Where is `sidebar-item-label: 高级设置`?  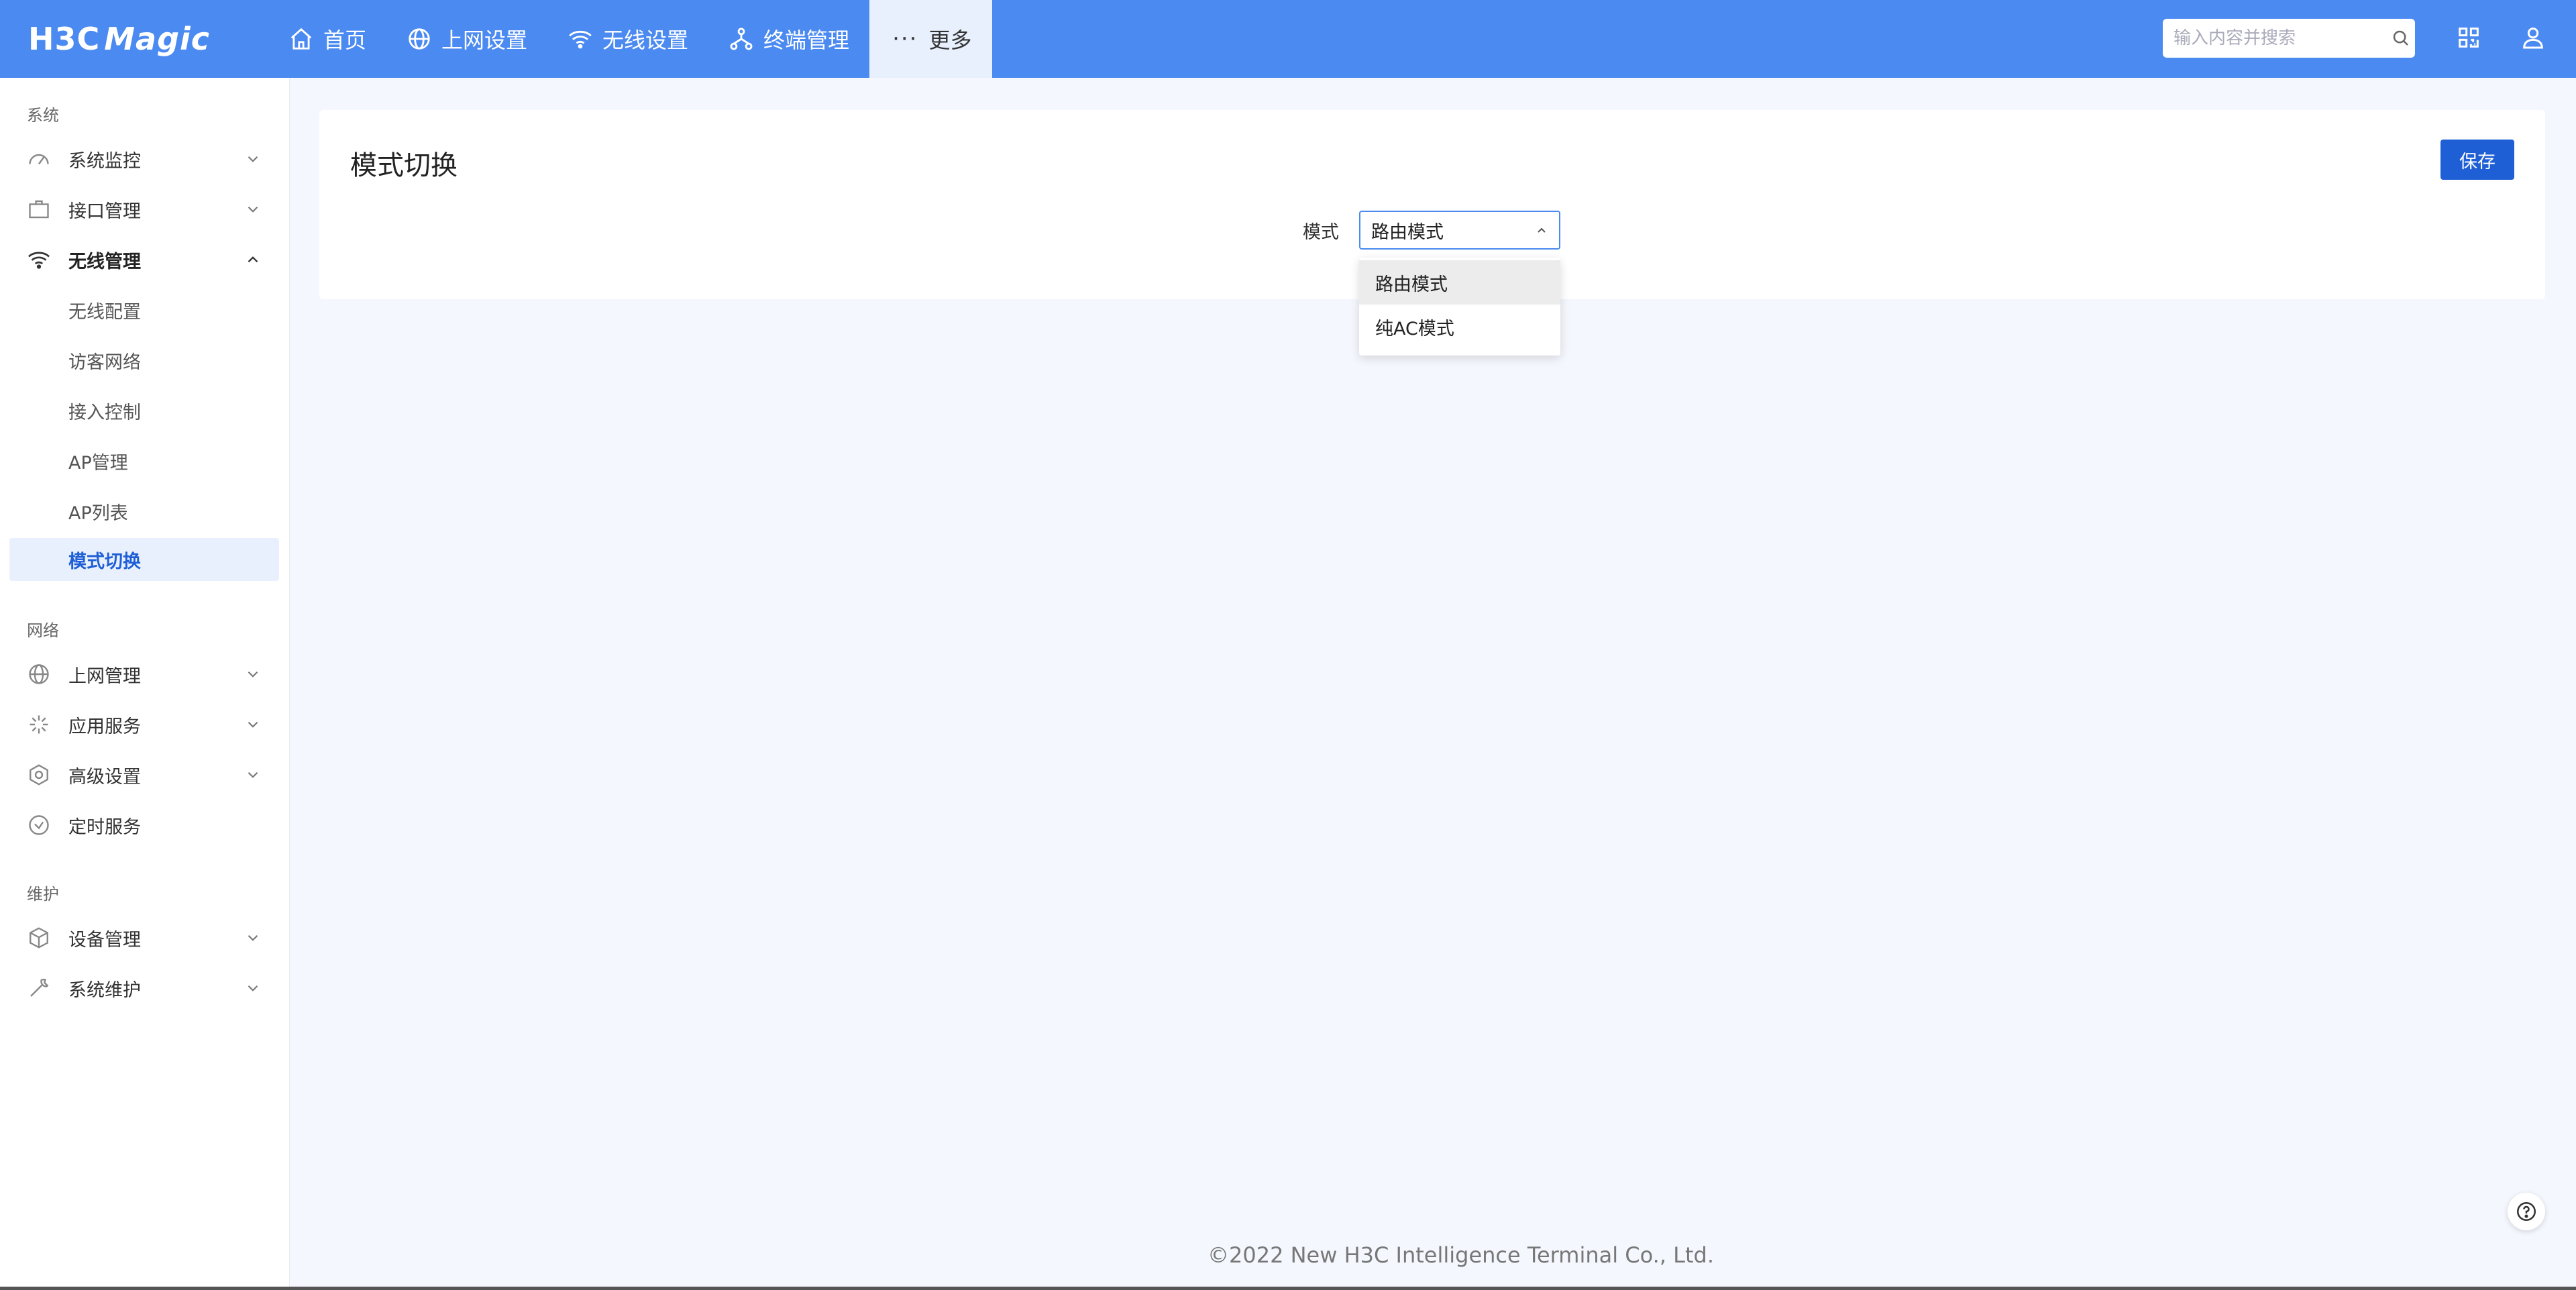
sidebar-item-label: 高级设置 is located at coordinates (104, 777).